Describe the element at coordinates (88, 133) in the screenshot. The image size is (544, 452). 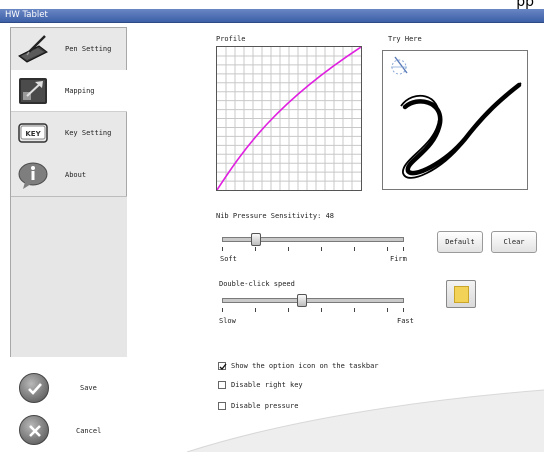
I see `sidebar-item-label: Key Setting` at that location.